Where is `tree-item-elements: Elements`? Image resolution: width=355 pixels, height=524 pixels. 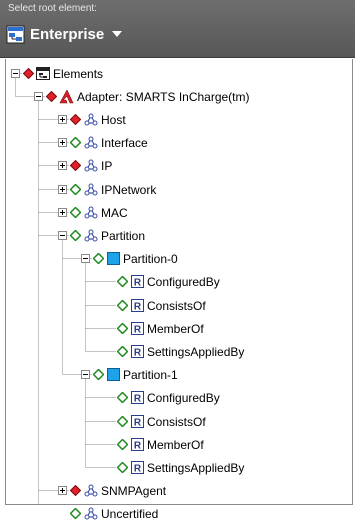
tree-item-elements: Elements is located at coordinates (63, 73).